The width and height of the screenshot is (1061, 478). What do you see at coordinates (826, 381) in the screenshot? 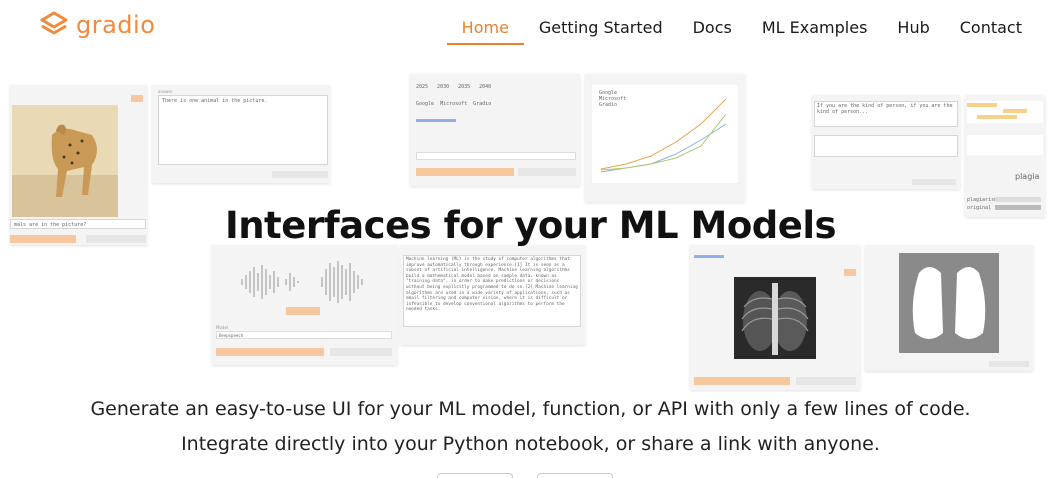
I see `xray-clear-btn` at bounding box center [826, 381].